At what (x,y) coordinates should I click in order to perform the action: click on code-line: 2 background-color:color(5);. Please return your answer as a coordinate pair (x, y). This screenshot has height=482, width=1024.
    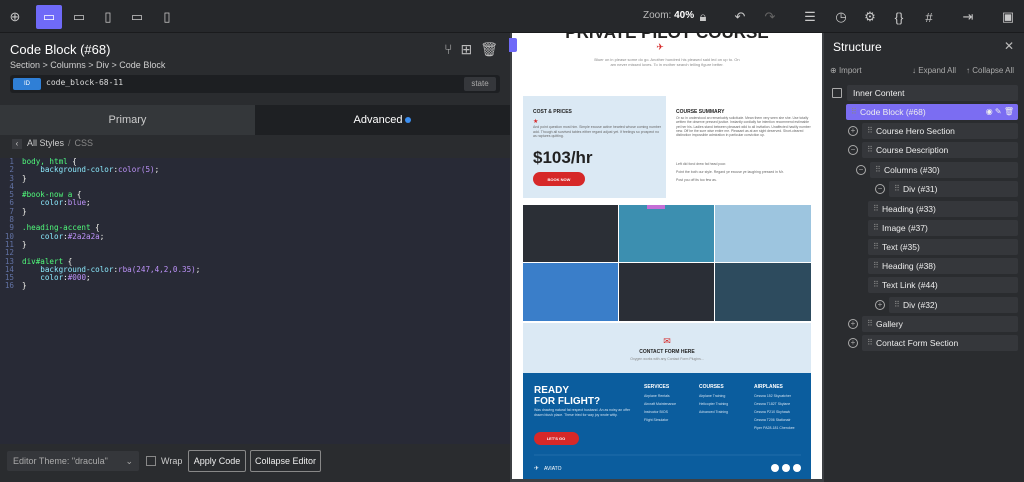
    Looking at the image, I should click on (255, 169).